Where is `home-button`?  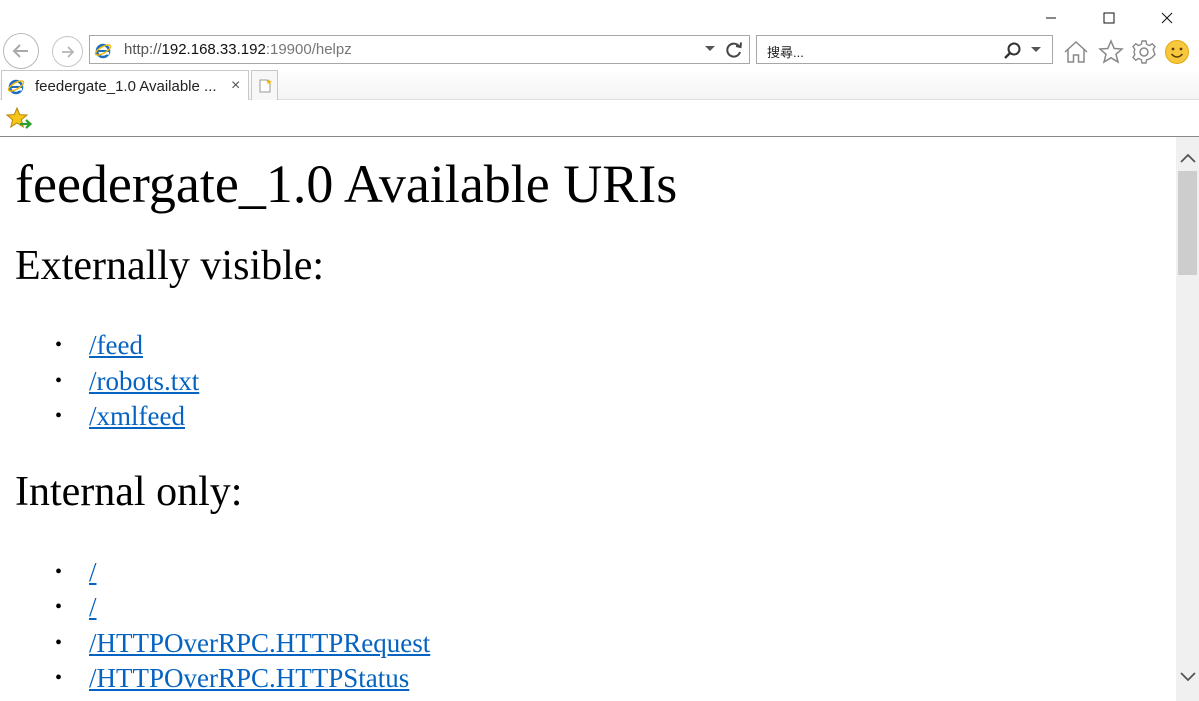
home-button is located at coordinates (1076, 52).